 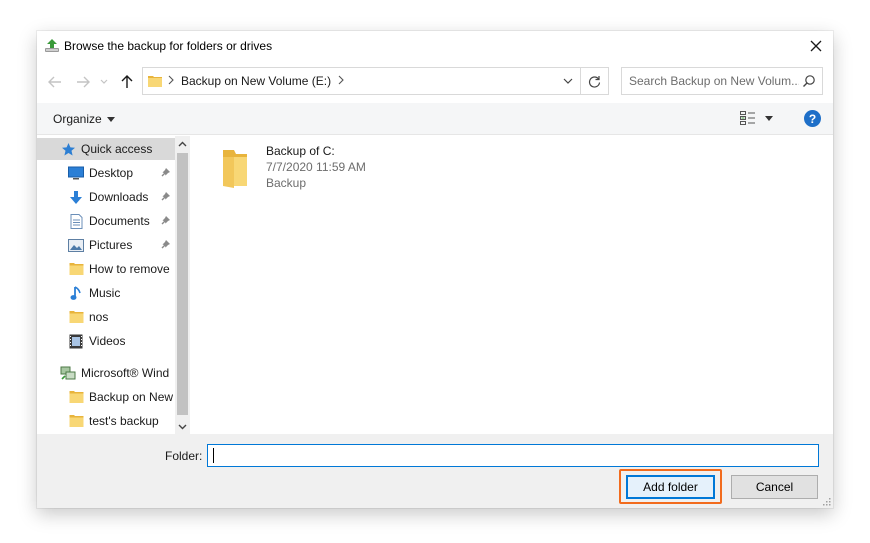 What do you see at coordinates (124, 421) in the screenshot?
I see `nav-item-label: test's backup` at bounding box center [124, 421].